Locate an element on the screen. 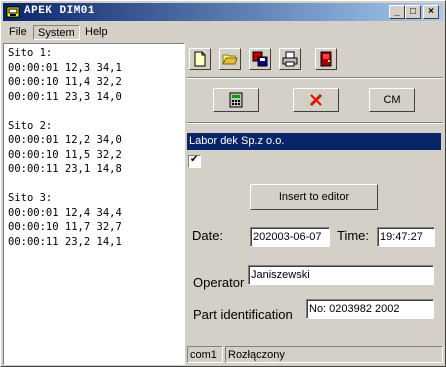 The width and height of the screenshot is (446, 367). toolbar-divider is located at coordinates (315, 78).